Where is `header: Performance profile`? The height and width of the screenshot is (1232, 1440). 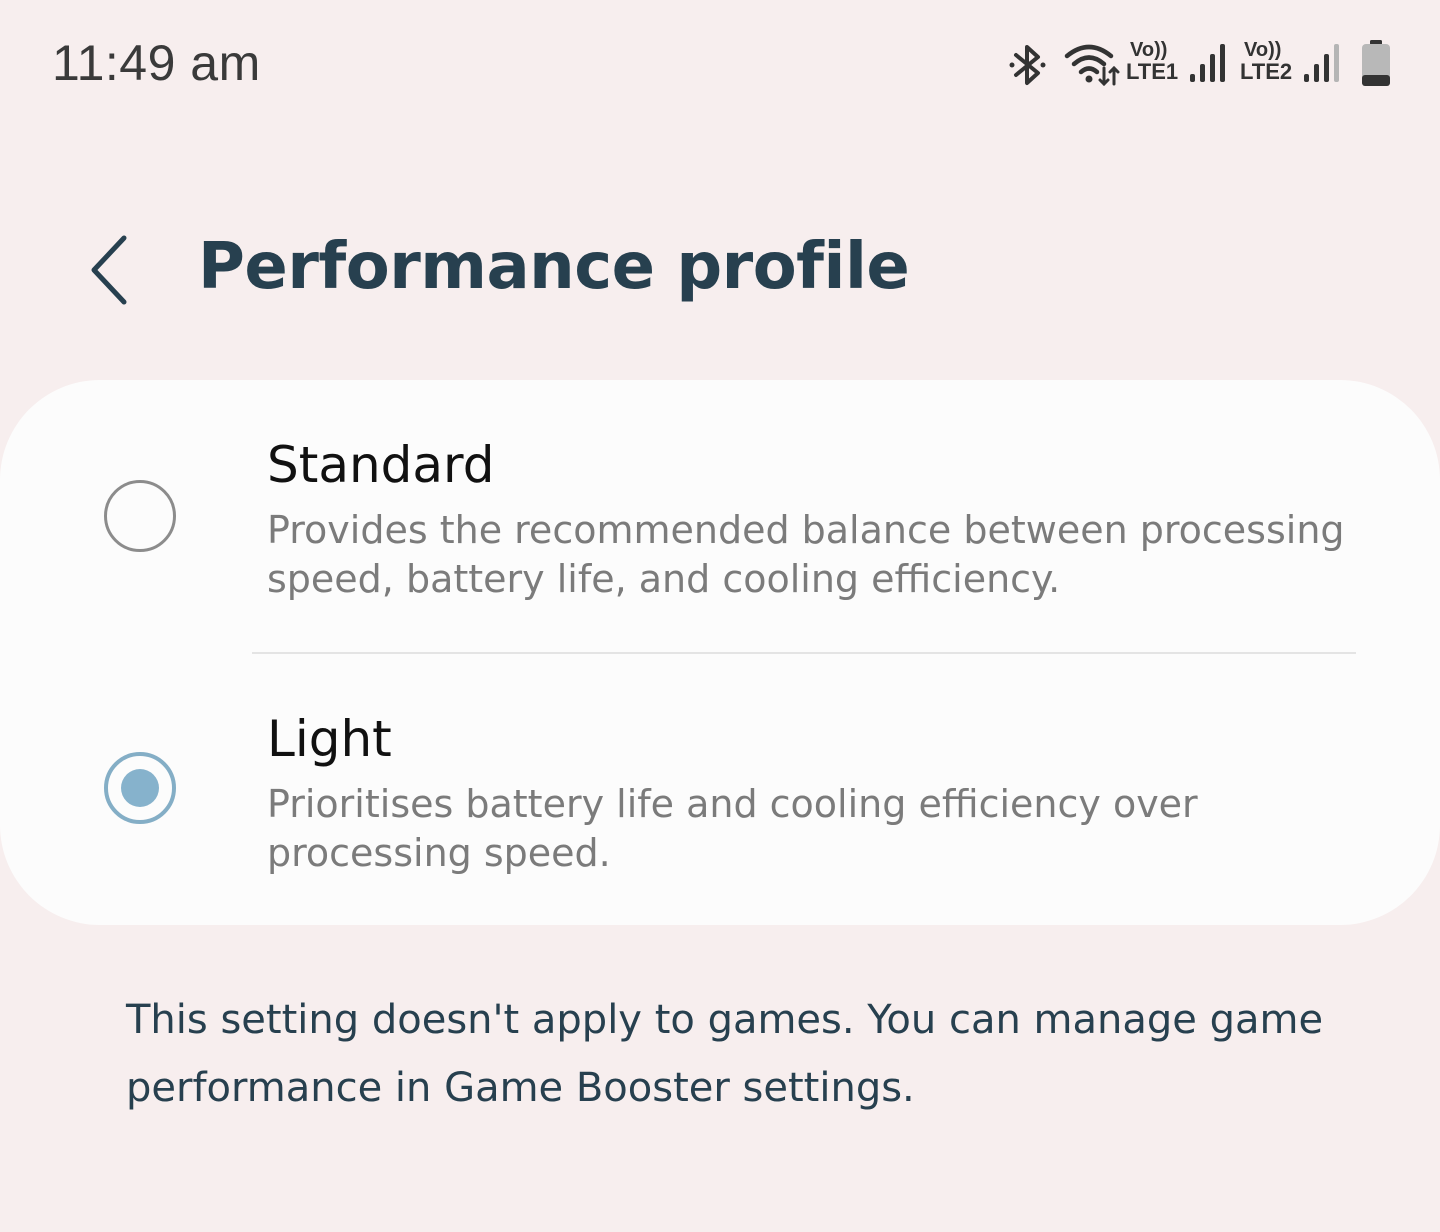 header: Performance profile is located at coordinates (720, 270).